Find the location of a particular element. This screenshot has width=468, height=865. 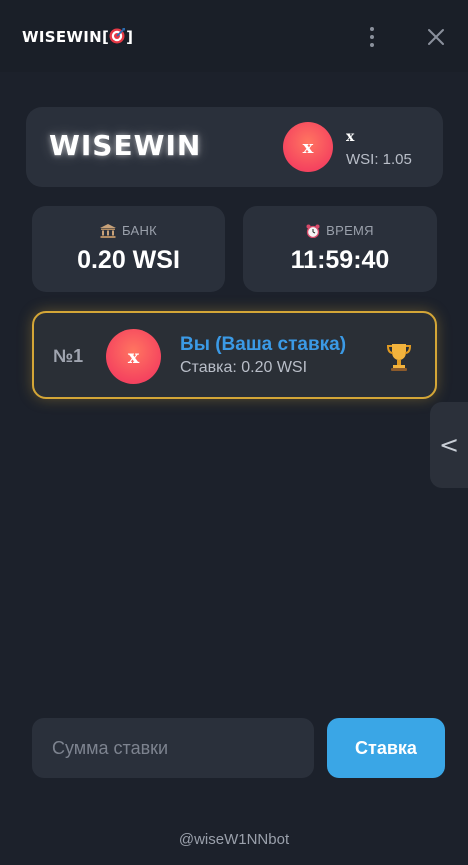

bet-amount-input is located at coordinates (173, 748).